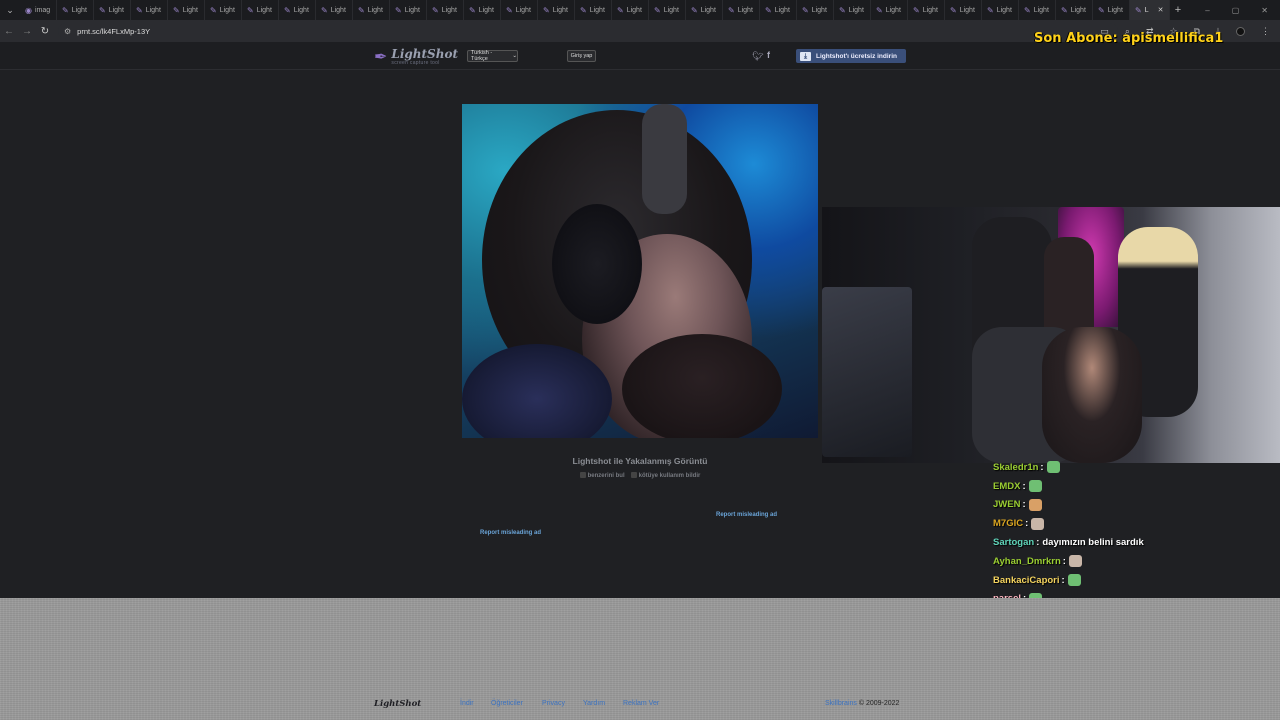 The width and height of the screenshot is (1280, 720). What do you see at coordinates (640, 461) in the screenshot?
I see `image-caption: Lightshot ile Yakalanmış Görüntü` at bounding box center [640, 461].